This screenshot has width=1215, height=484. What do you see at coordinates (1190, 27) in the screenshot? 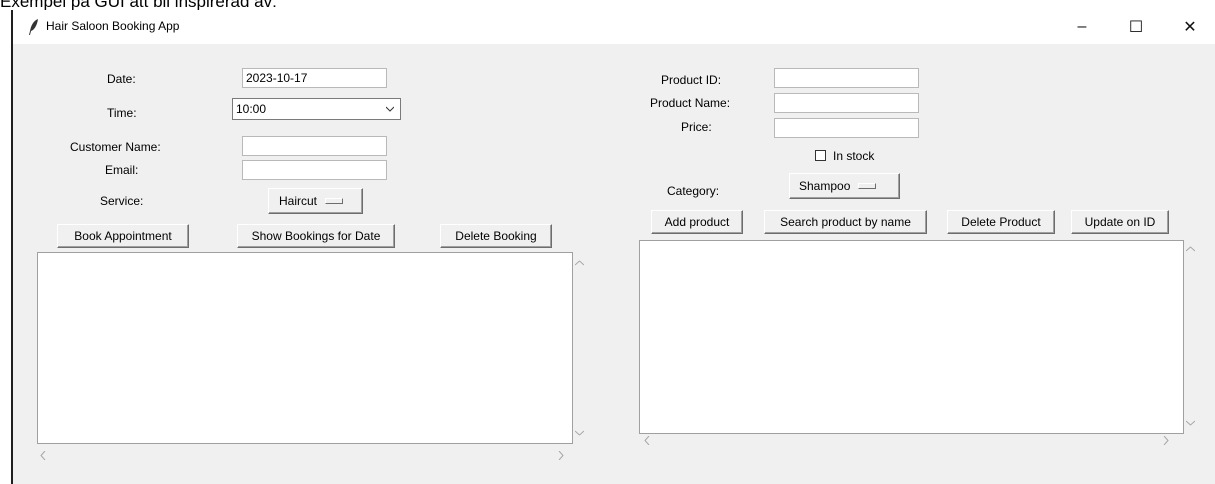
I see `close-button: ✕` at bounding box center [1190, 27].